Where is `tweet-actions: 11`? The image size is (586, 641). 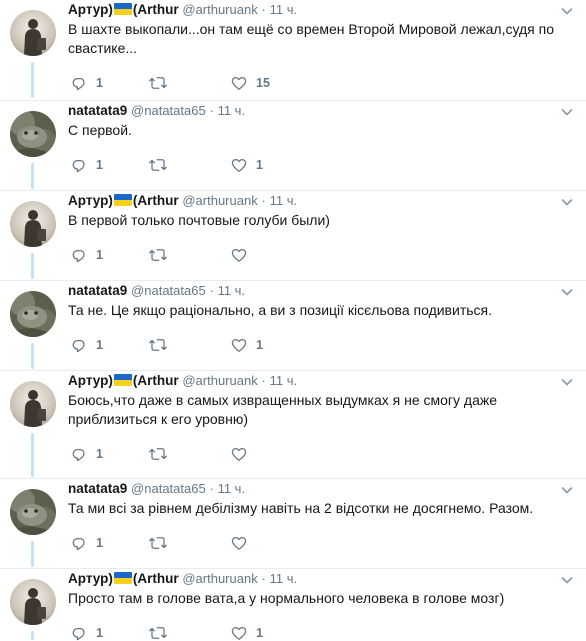
tweet-actions: 11 is located at coordinates (268, 345).